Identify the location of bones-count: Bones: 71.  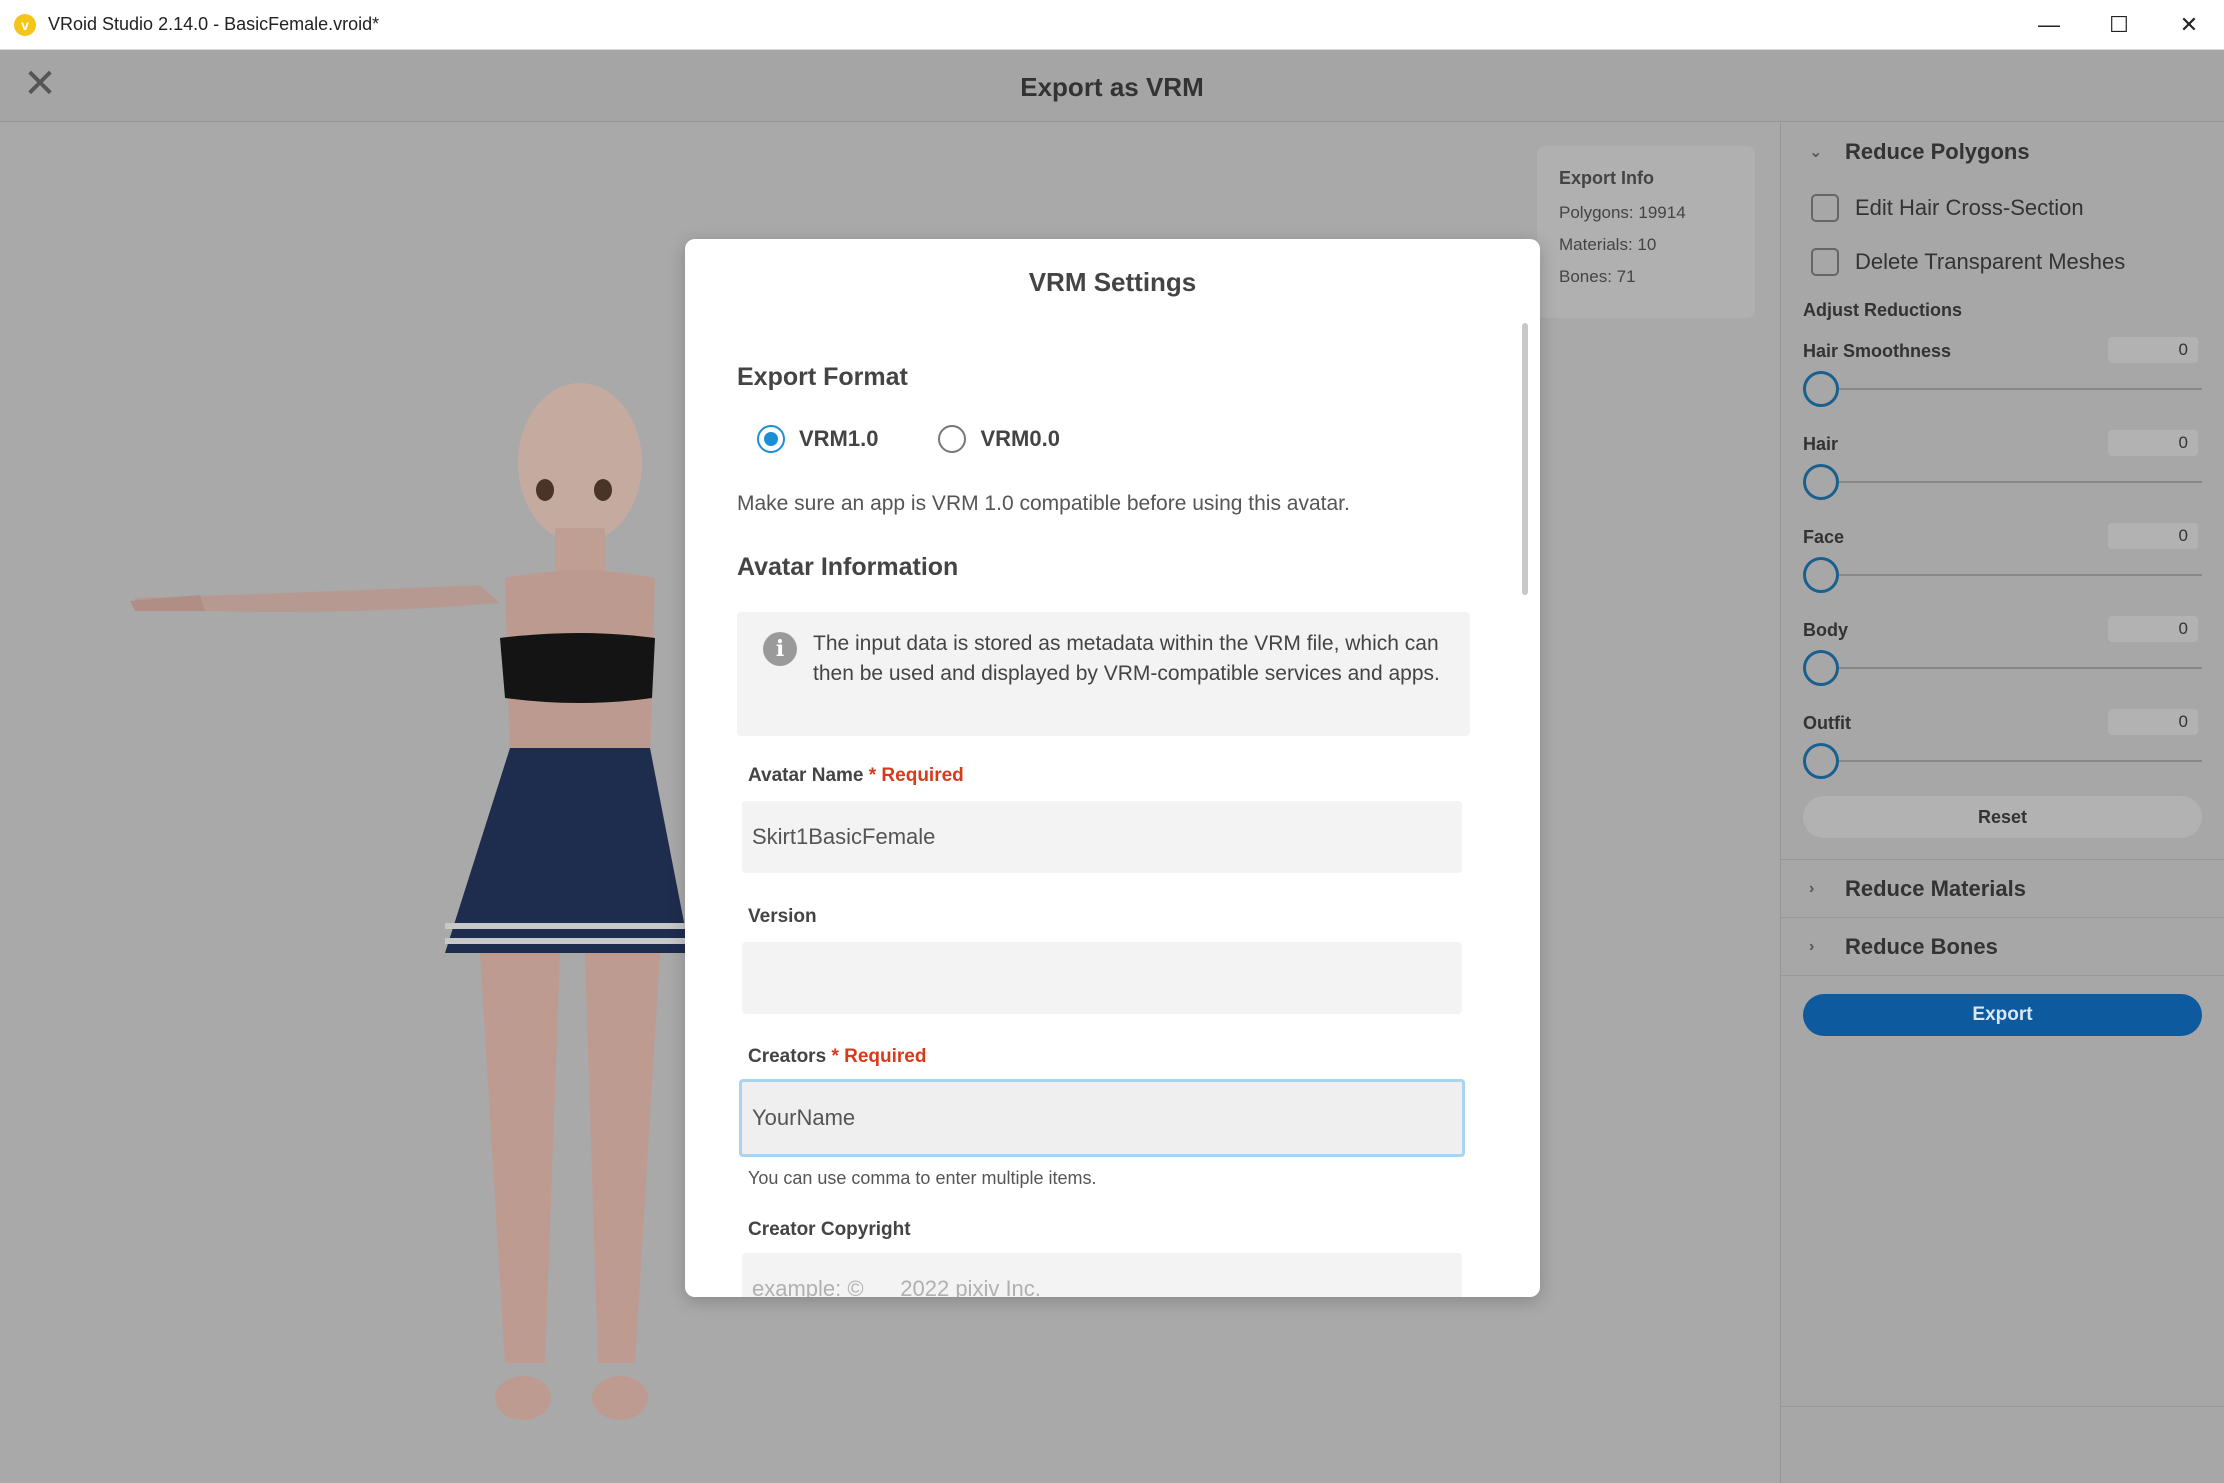
(1597, 276).